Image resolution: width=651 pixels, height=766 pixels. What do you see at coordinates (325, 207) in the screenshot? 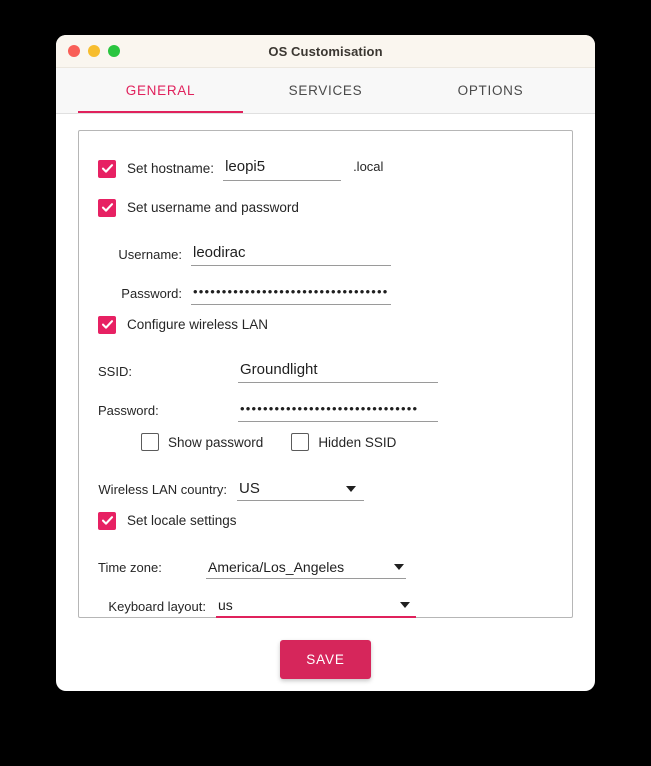
I see `set-user-row: Set username and password` at bounding box center [325, 207].